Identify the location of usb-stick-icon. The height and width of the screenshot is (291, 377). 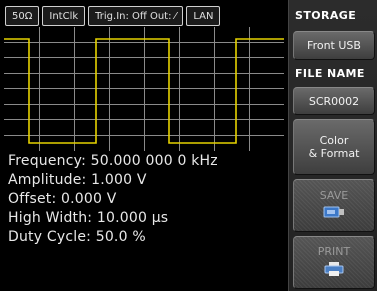
(334, 213).